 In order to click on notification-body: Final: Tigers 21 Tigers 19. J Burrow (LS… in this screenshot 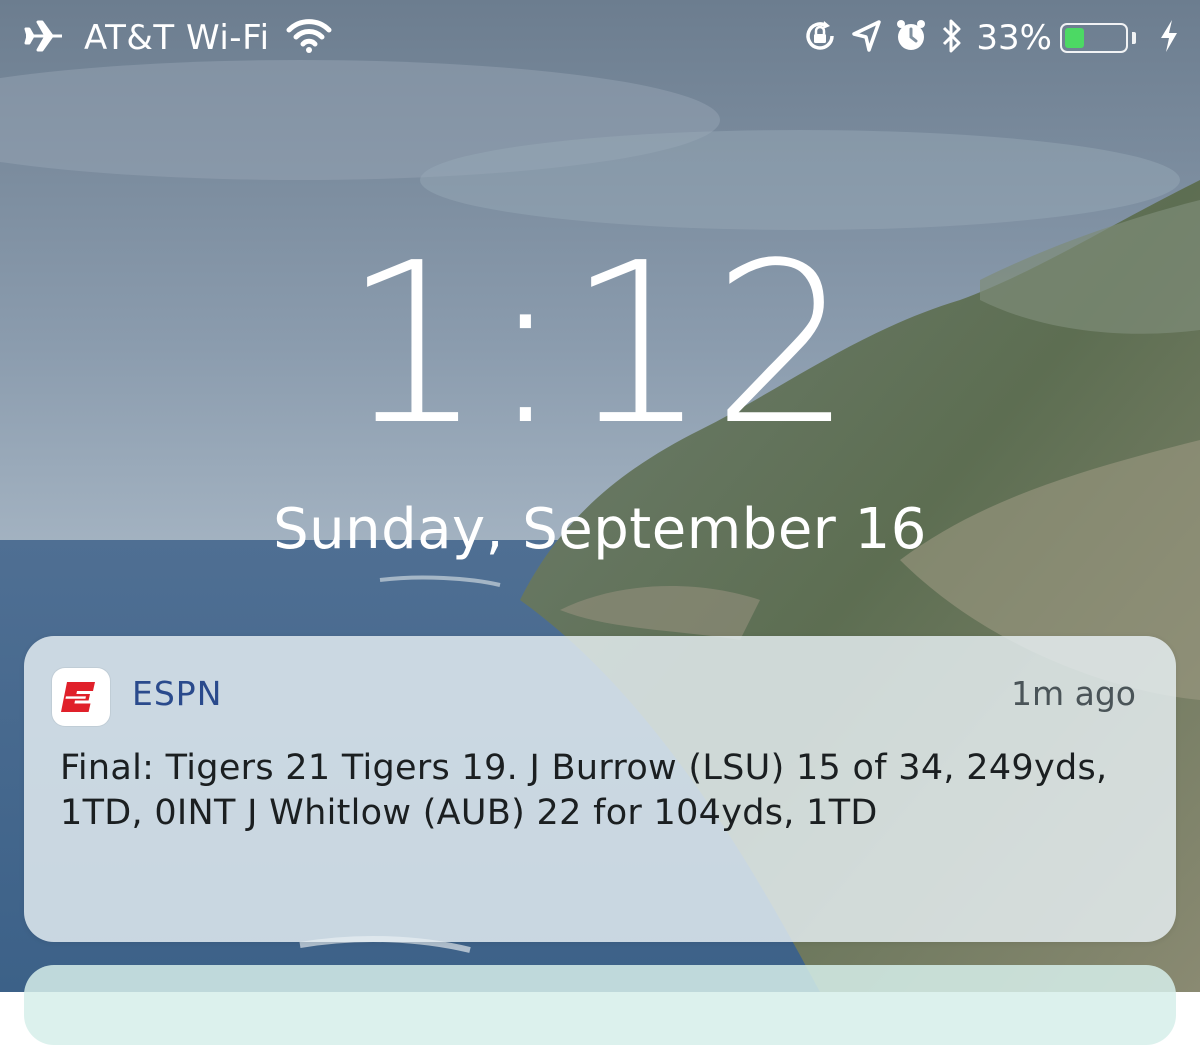, I will do `click(584, 790)`.